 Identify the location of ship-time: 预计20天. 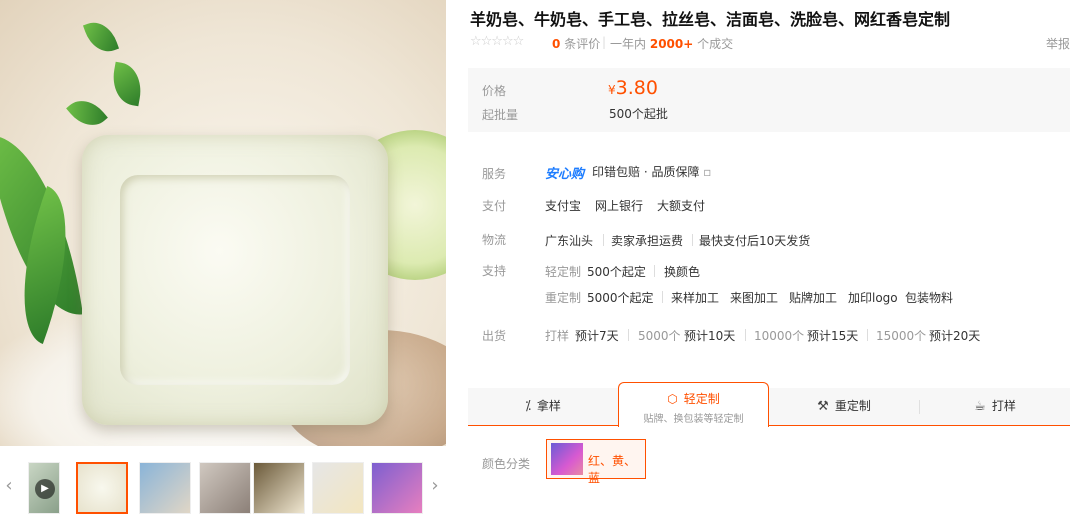
(955, 336).